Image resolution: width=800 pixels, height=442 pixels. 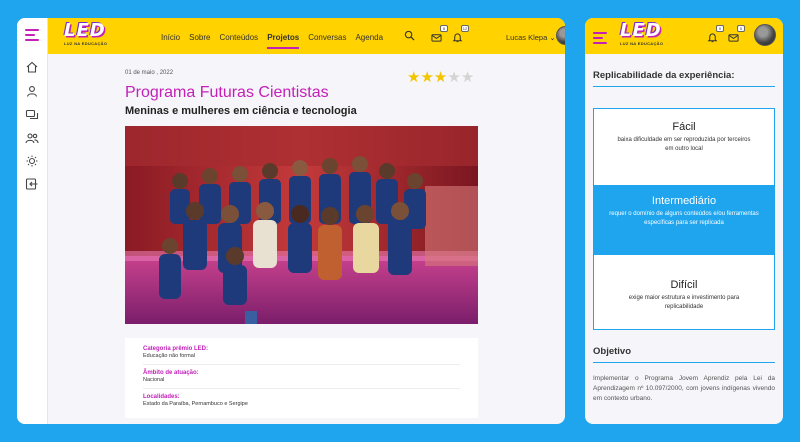 What do you see at coordinates (409, 35) in the screenshot?
I see `search-icon` at bounding box center [409, 35].